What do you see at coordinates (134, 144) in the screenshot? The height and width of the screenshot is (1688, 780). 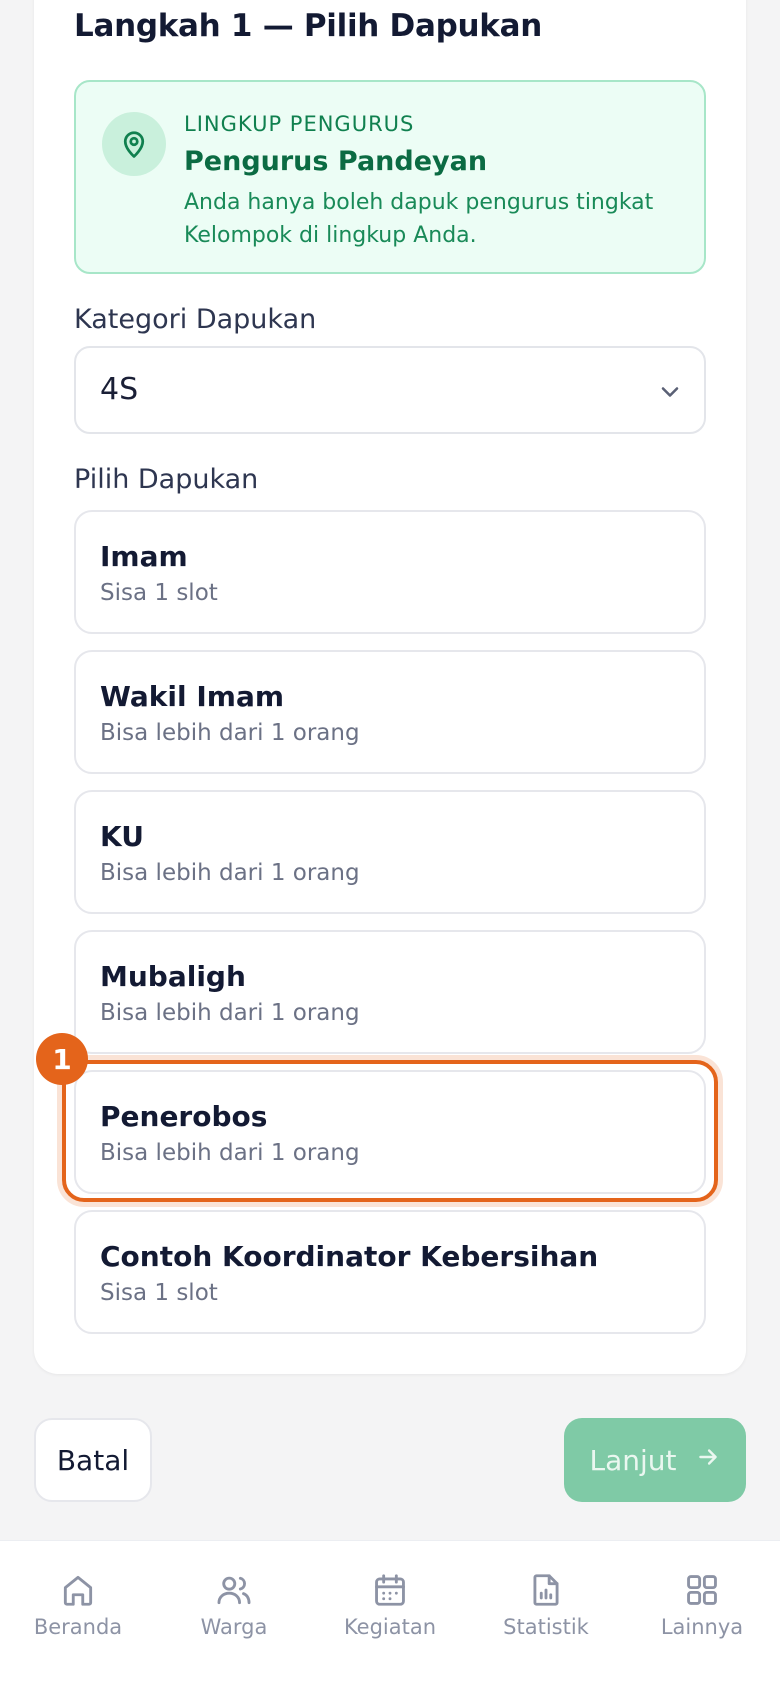 I see `map-pin-icon` at bounding box center [134, 144].